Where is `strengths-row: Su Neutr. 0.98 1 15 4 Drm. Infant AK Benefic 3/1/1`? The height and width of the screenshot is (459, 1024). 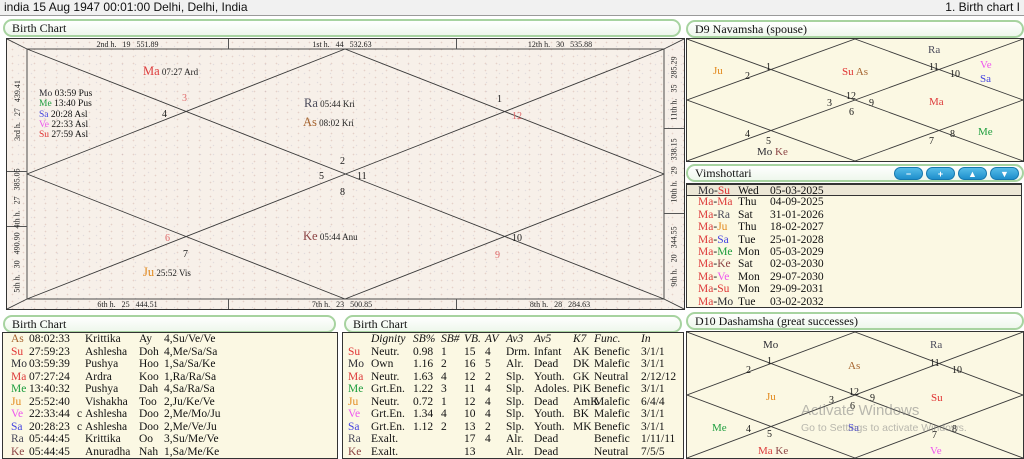
strengths-row: Su Neutr. 0.98 1 15 4 Drm. Infant AK Benefic 3/1/1 is located at coordinates (506, 351).